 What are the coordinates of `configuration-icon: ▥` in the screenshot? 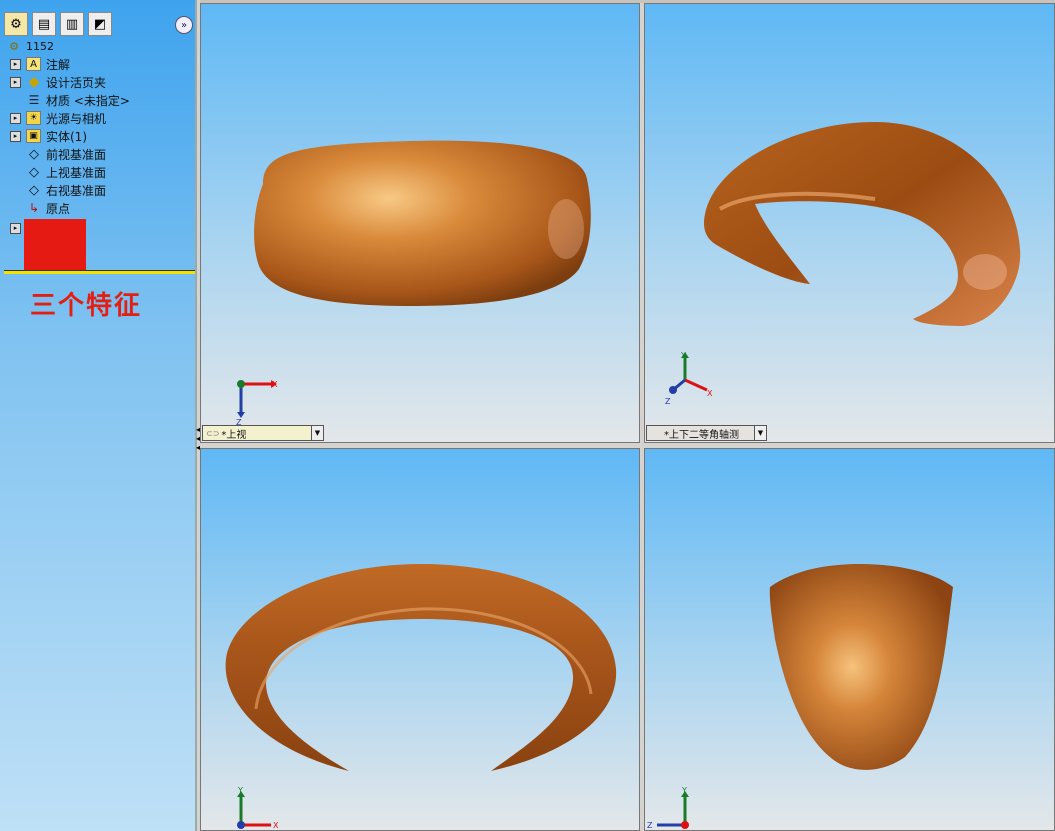 It's located at (72, 24).